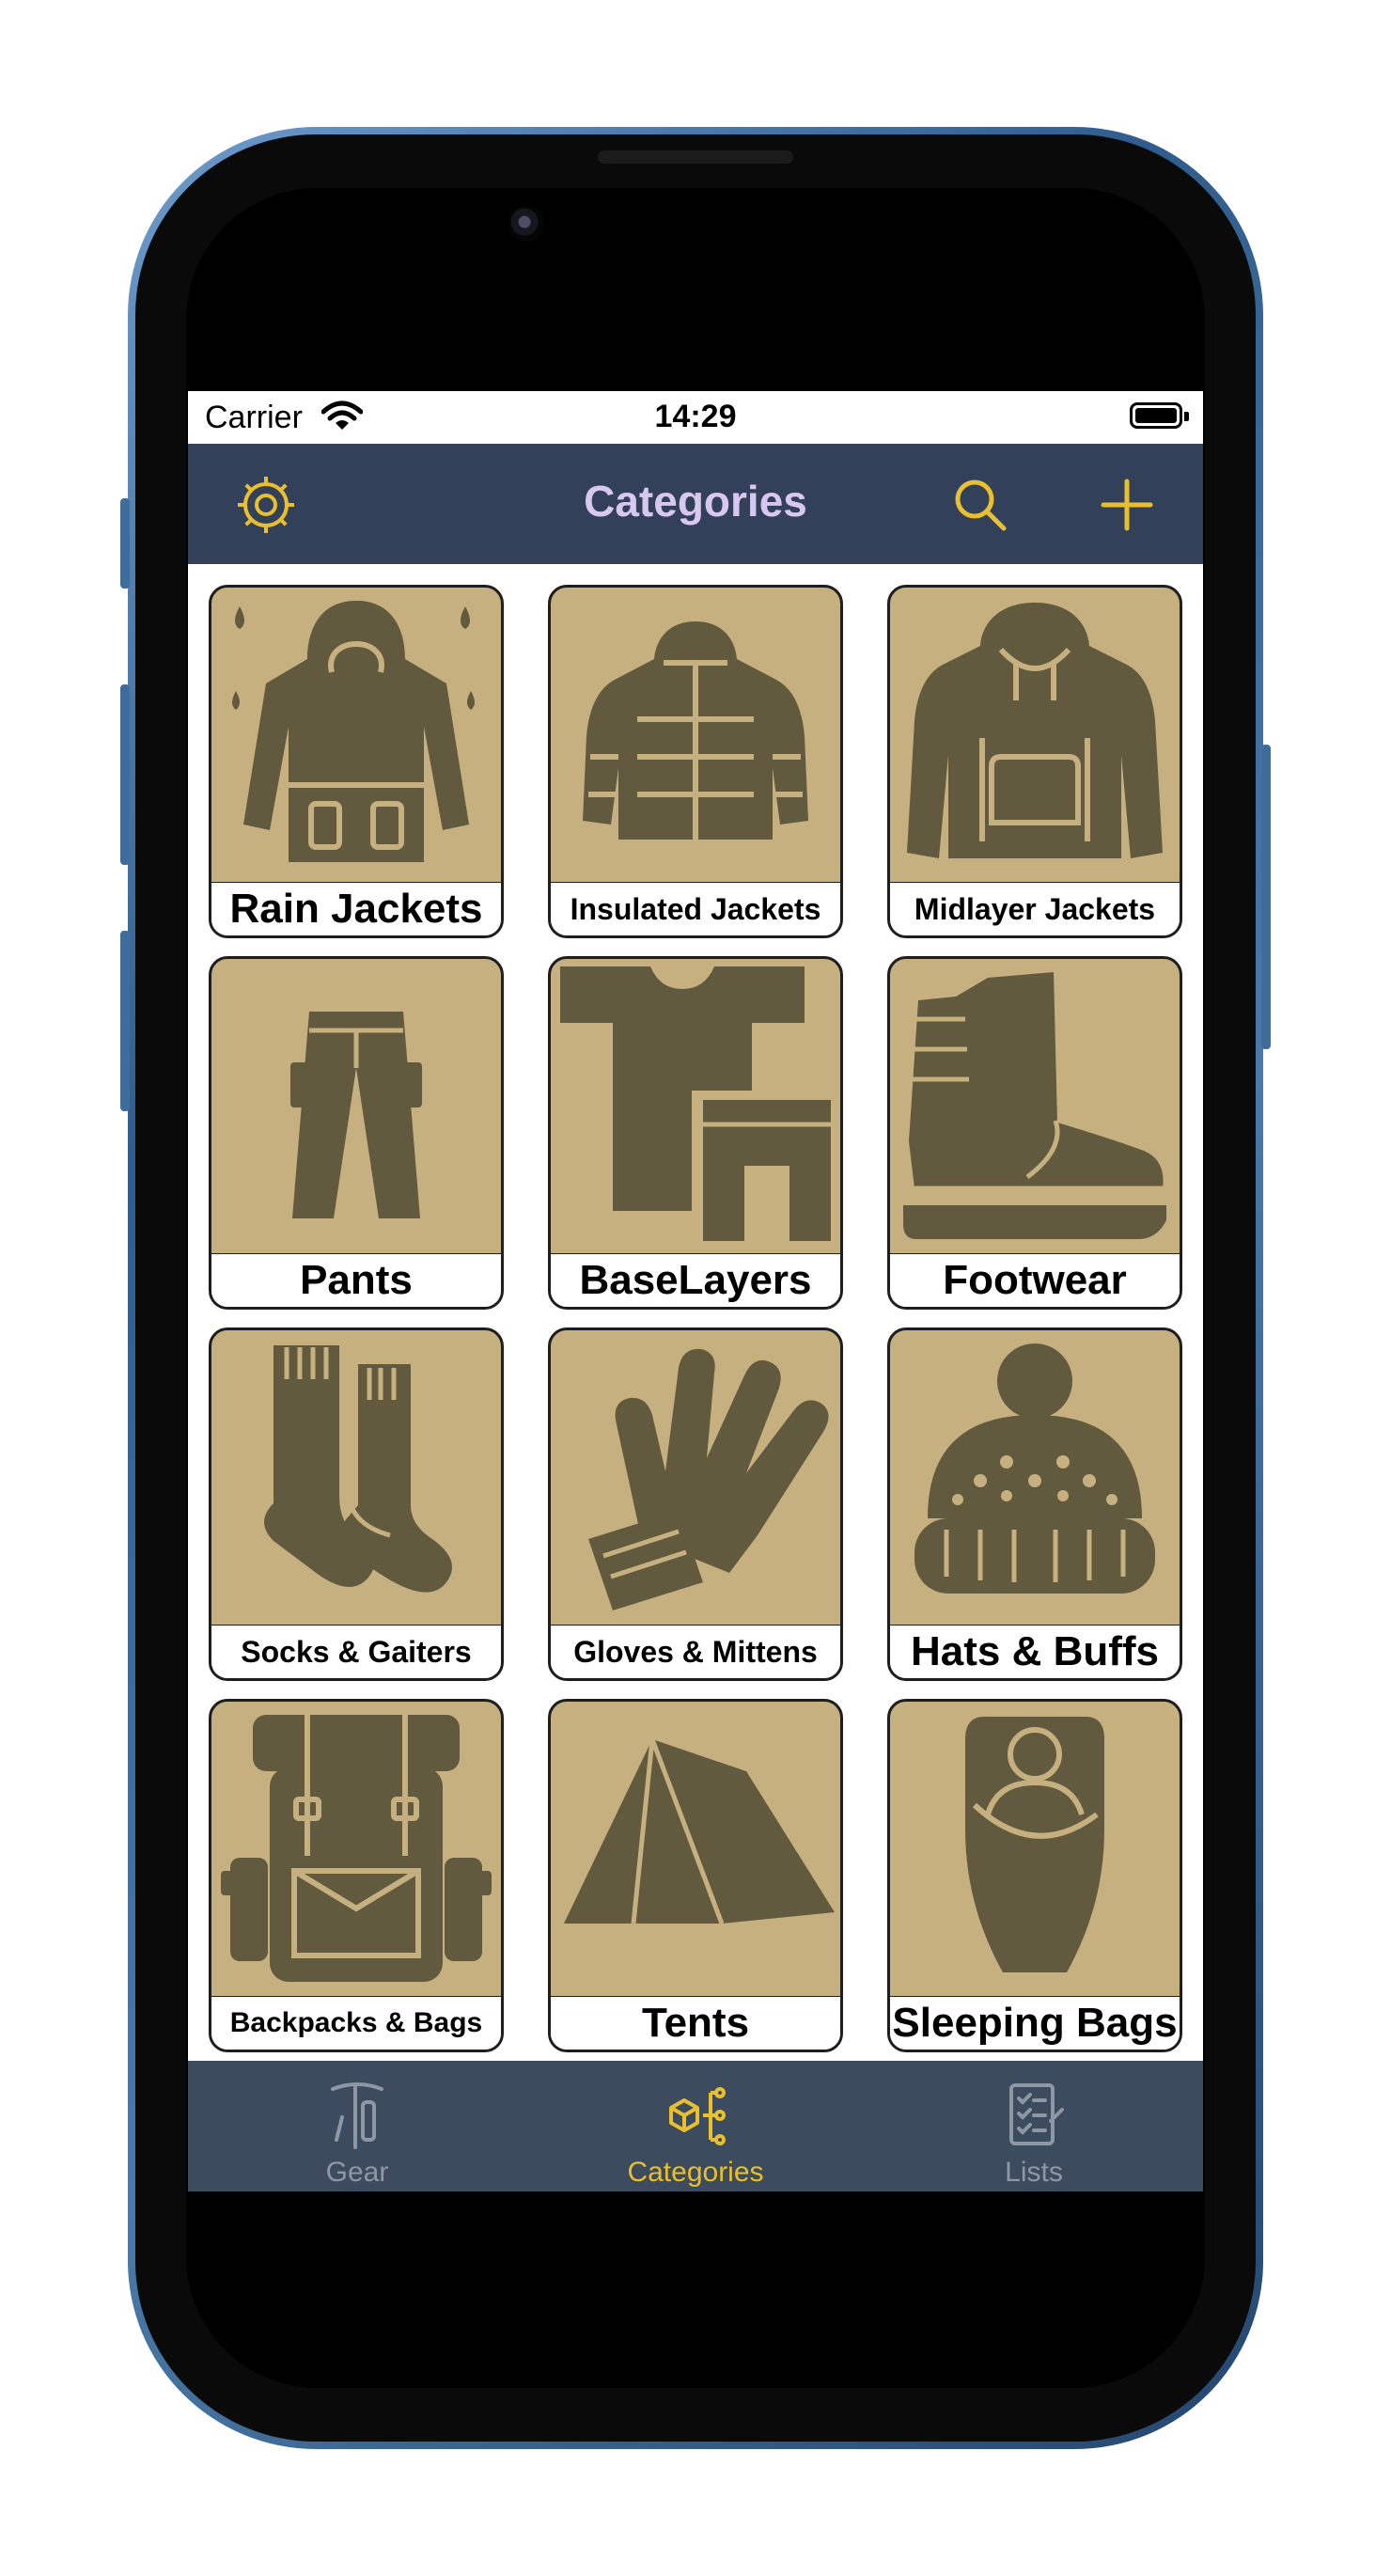 Image resolution: width=1391 pixels, height=2576 pixels. I want to click on tab-label: Gear, so click(357, 2172).